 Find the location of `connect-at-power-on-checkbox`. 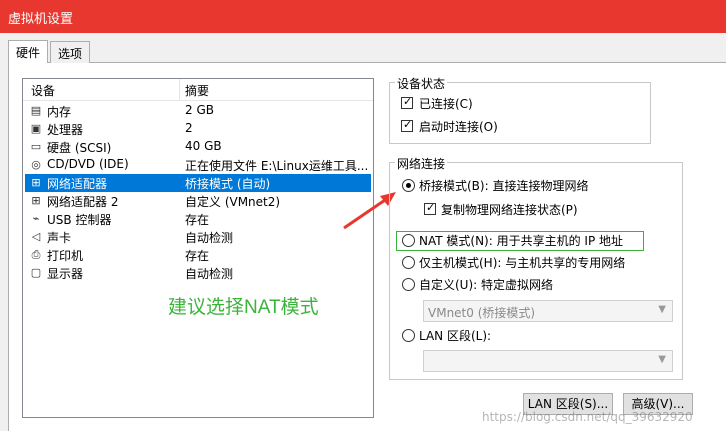

connect-at-power-on-checkbox is located at coordinates (407, 125).